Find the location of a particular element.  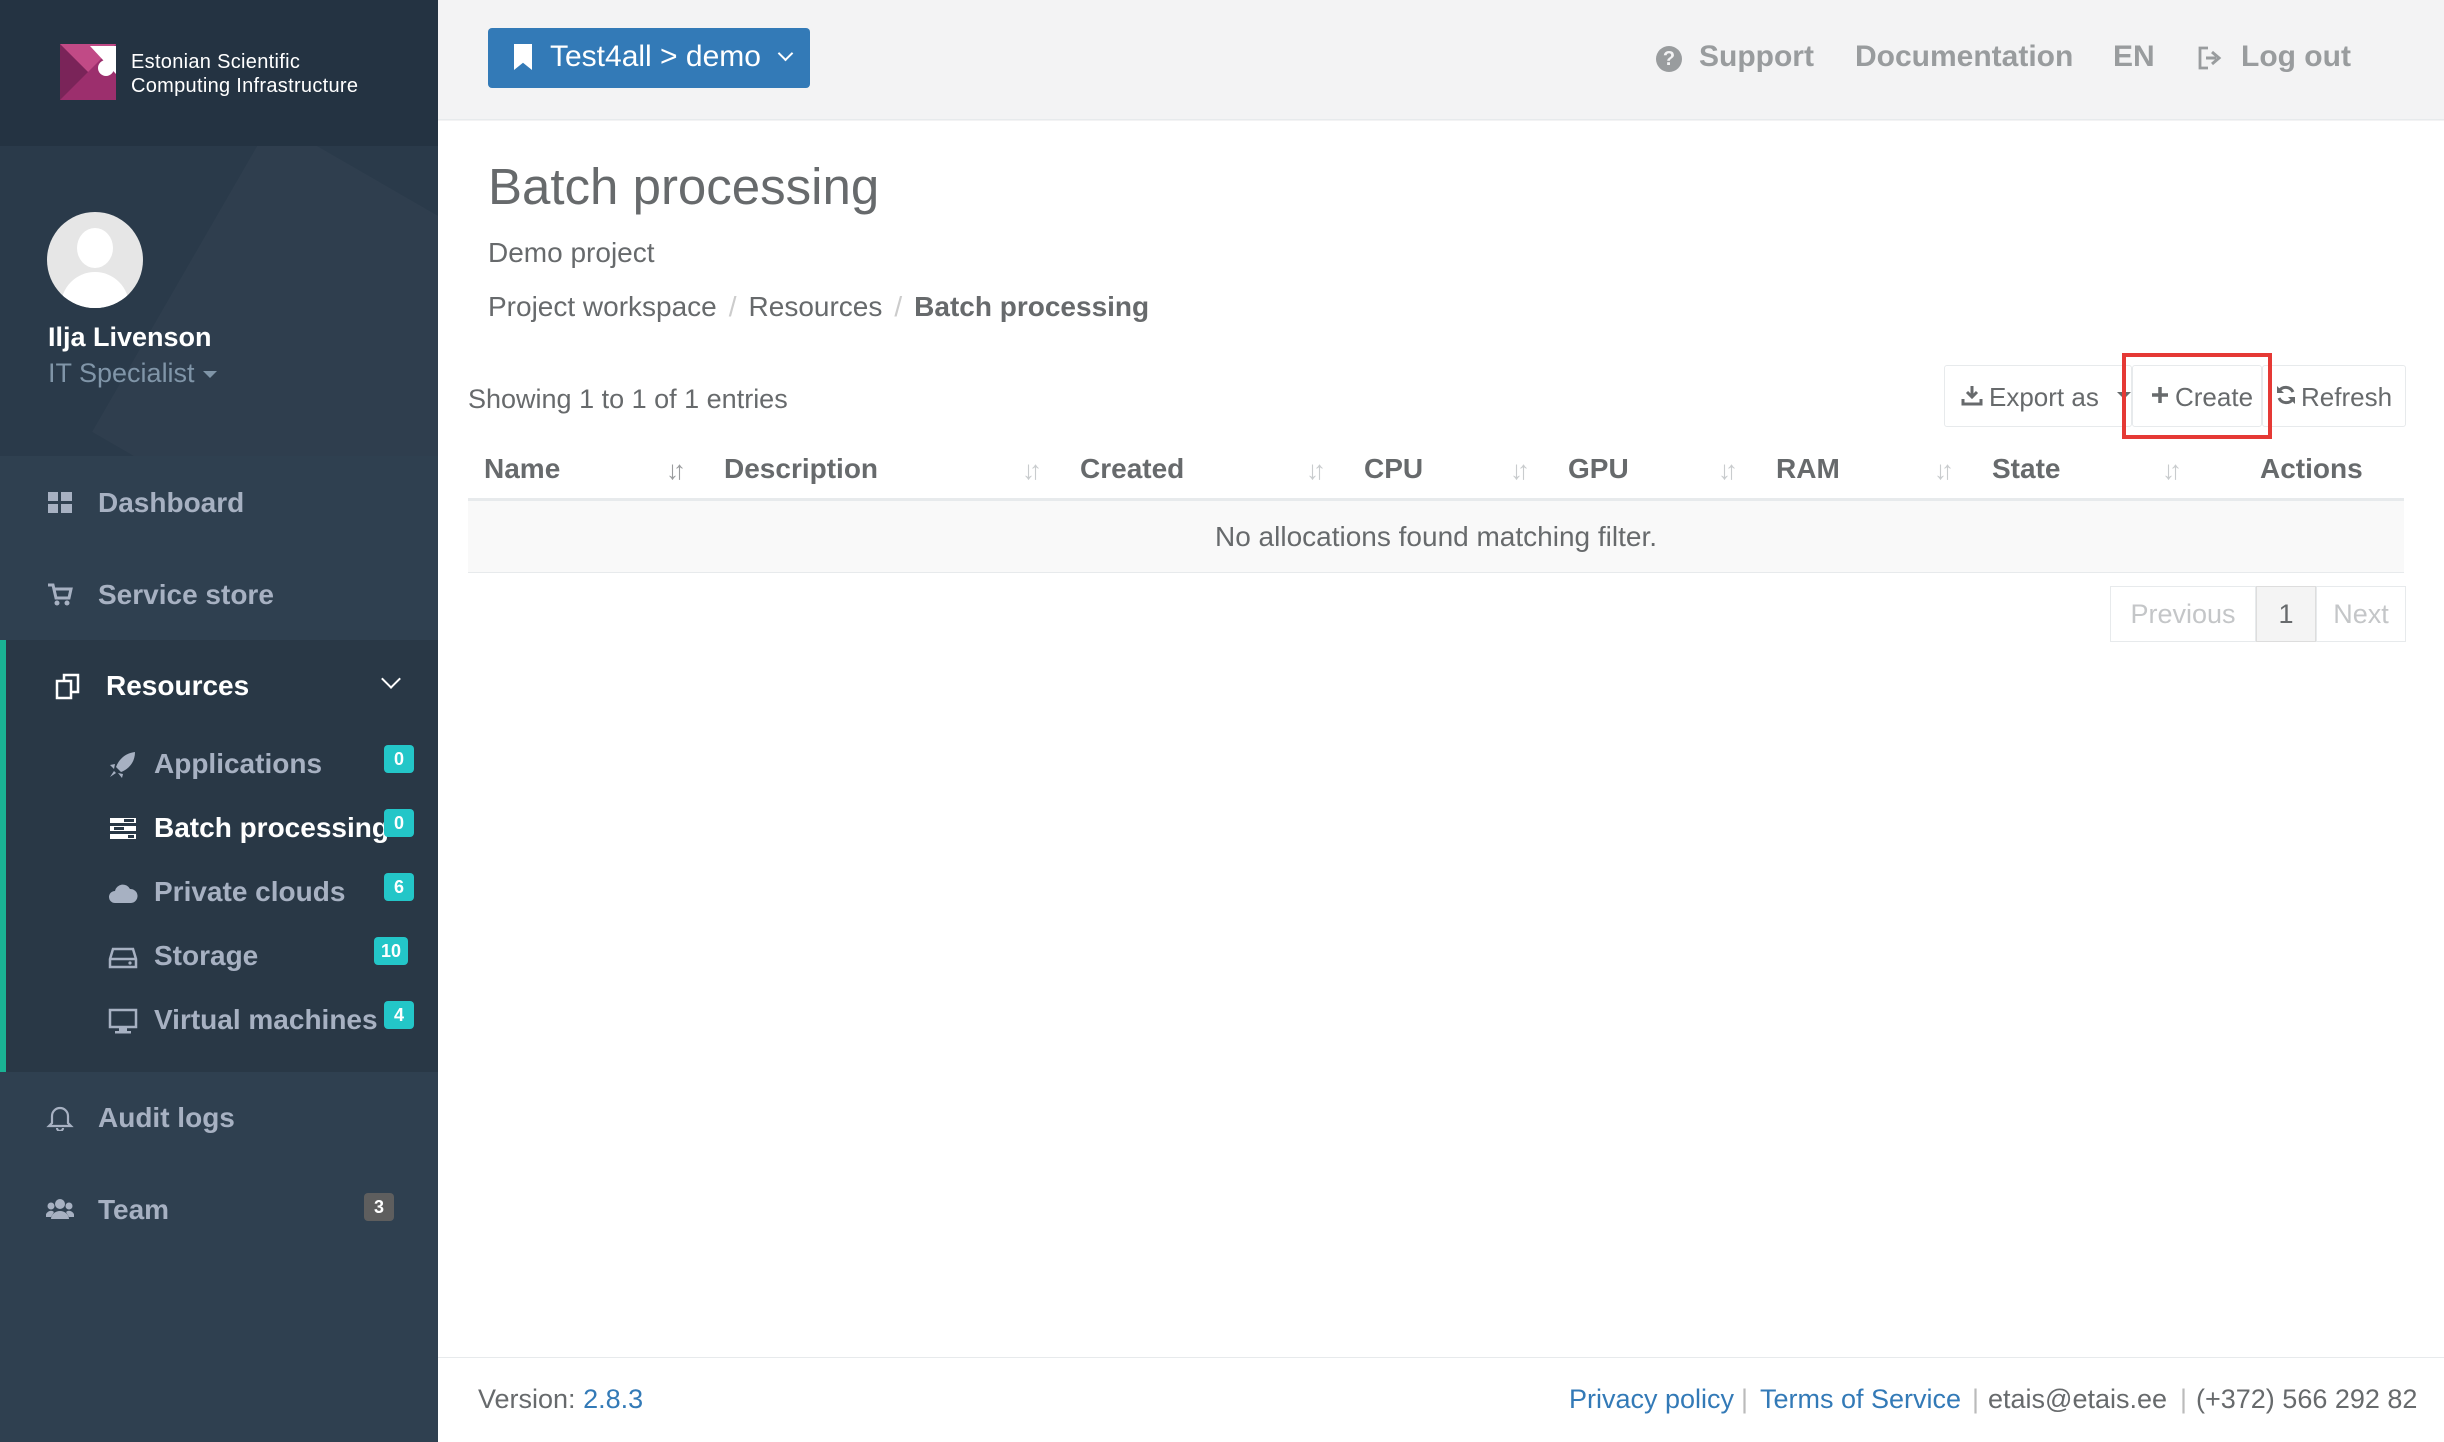

user-name: Ilja Livenson is located at coordinates (130, 337).